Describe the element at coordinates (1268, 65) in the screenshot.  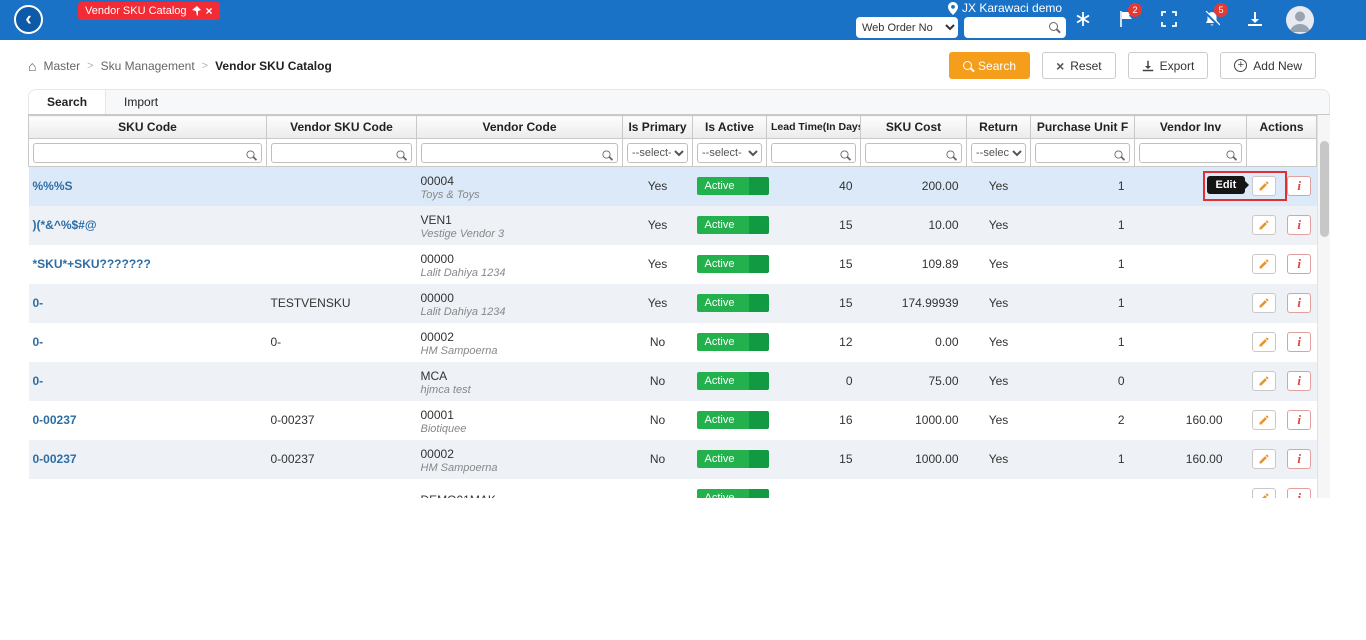
I see `add-new-button: + Add New` at that location.